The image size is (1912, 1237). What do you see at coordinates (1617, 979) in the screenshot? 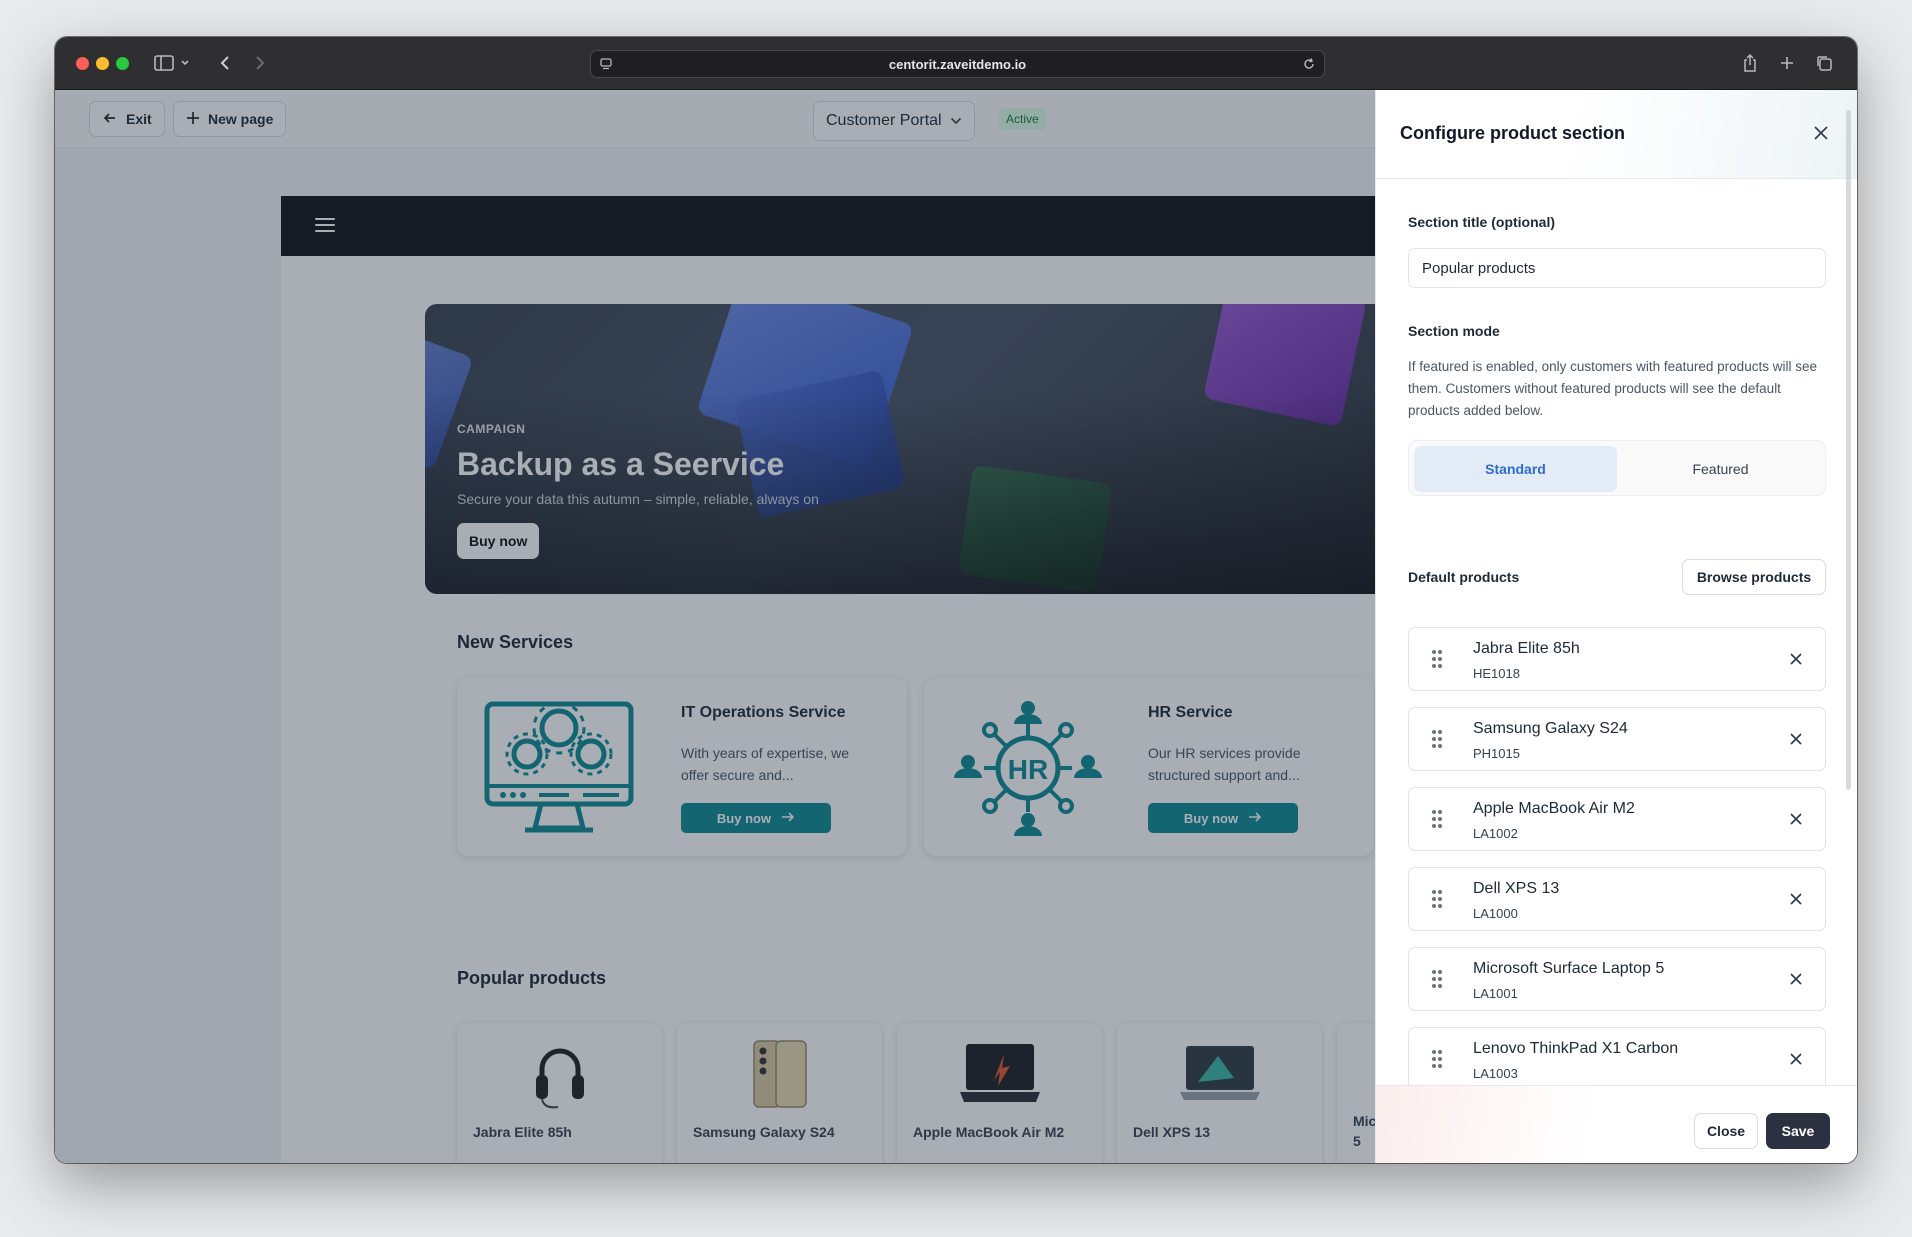
I see `product-row: Microsoft Surface Laptop 5 LA1001` at bounding box center [1617, 979].